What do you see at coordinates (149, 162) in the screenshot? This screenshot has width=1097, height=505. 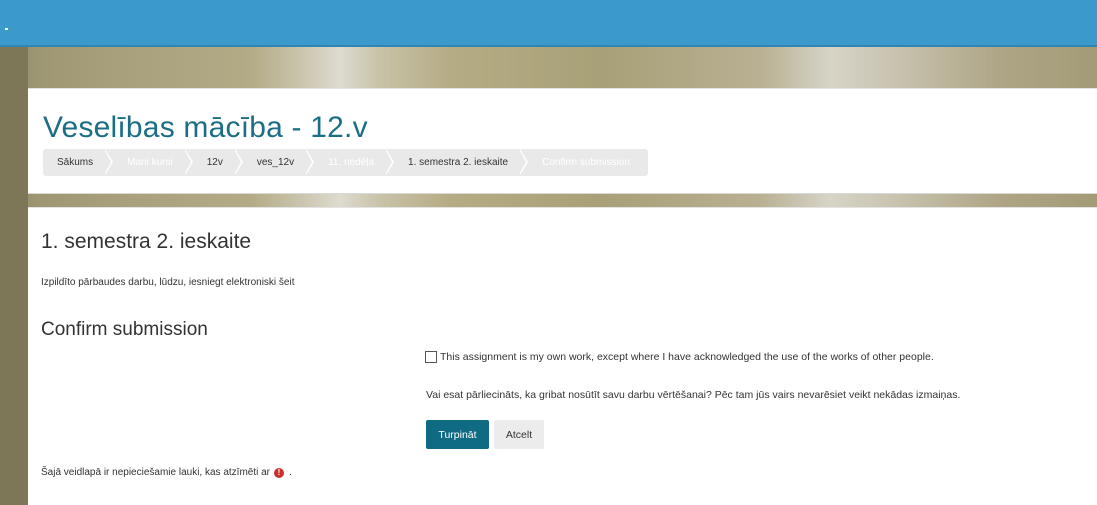 I see `breadcrumb-item-my-courses: Mani kursi` at bounding box center [149, 162].